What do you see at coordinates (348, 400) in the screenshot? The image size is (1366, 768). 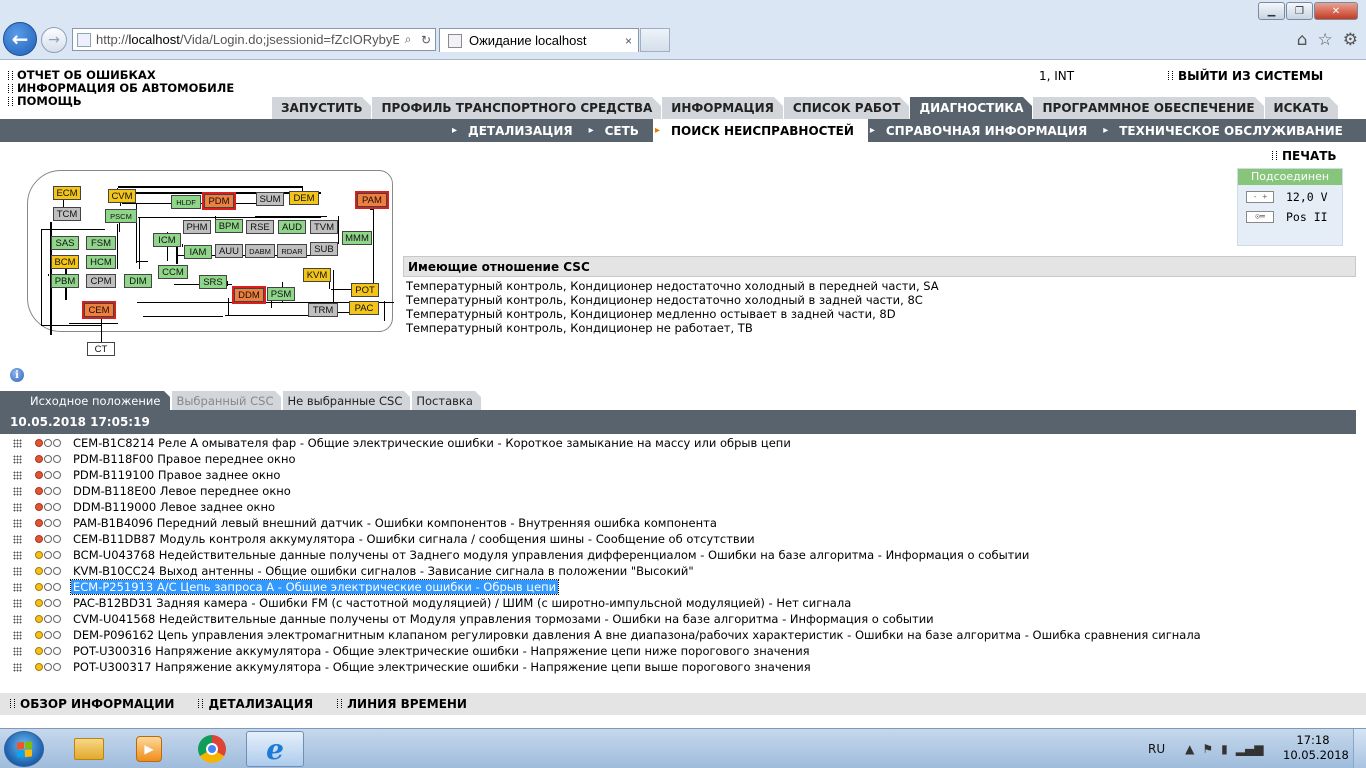 I see `result-tab-2: Не выбранные CSC` at bounding box center [348, 400].